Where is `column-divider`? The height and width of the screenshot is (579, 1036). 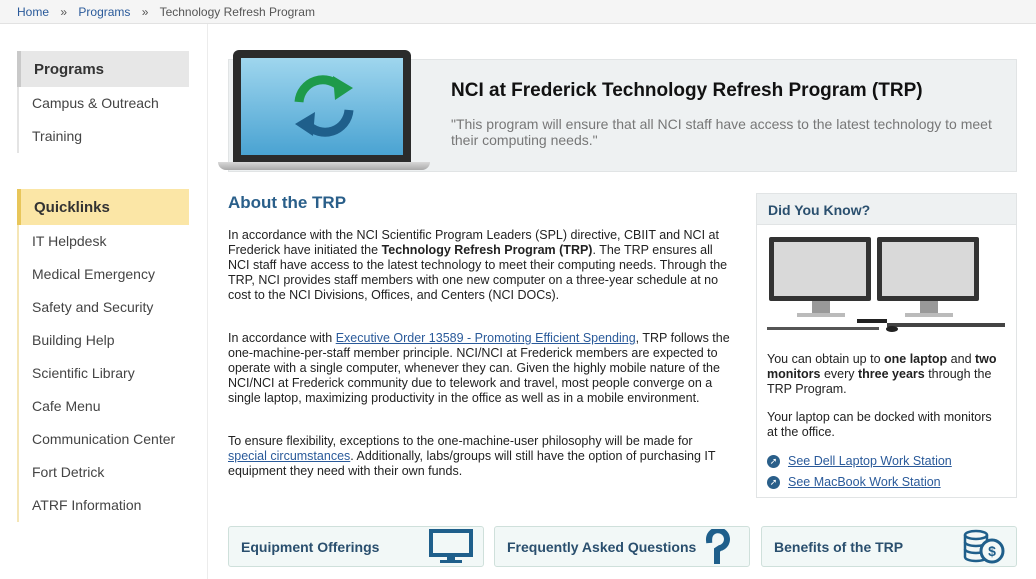
column-divider is located at coordinates (207, 301).